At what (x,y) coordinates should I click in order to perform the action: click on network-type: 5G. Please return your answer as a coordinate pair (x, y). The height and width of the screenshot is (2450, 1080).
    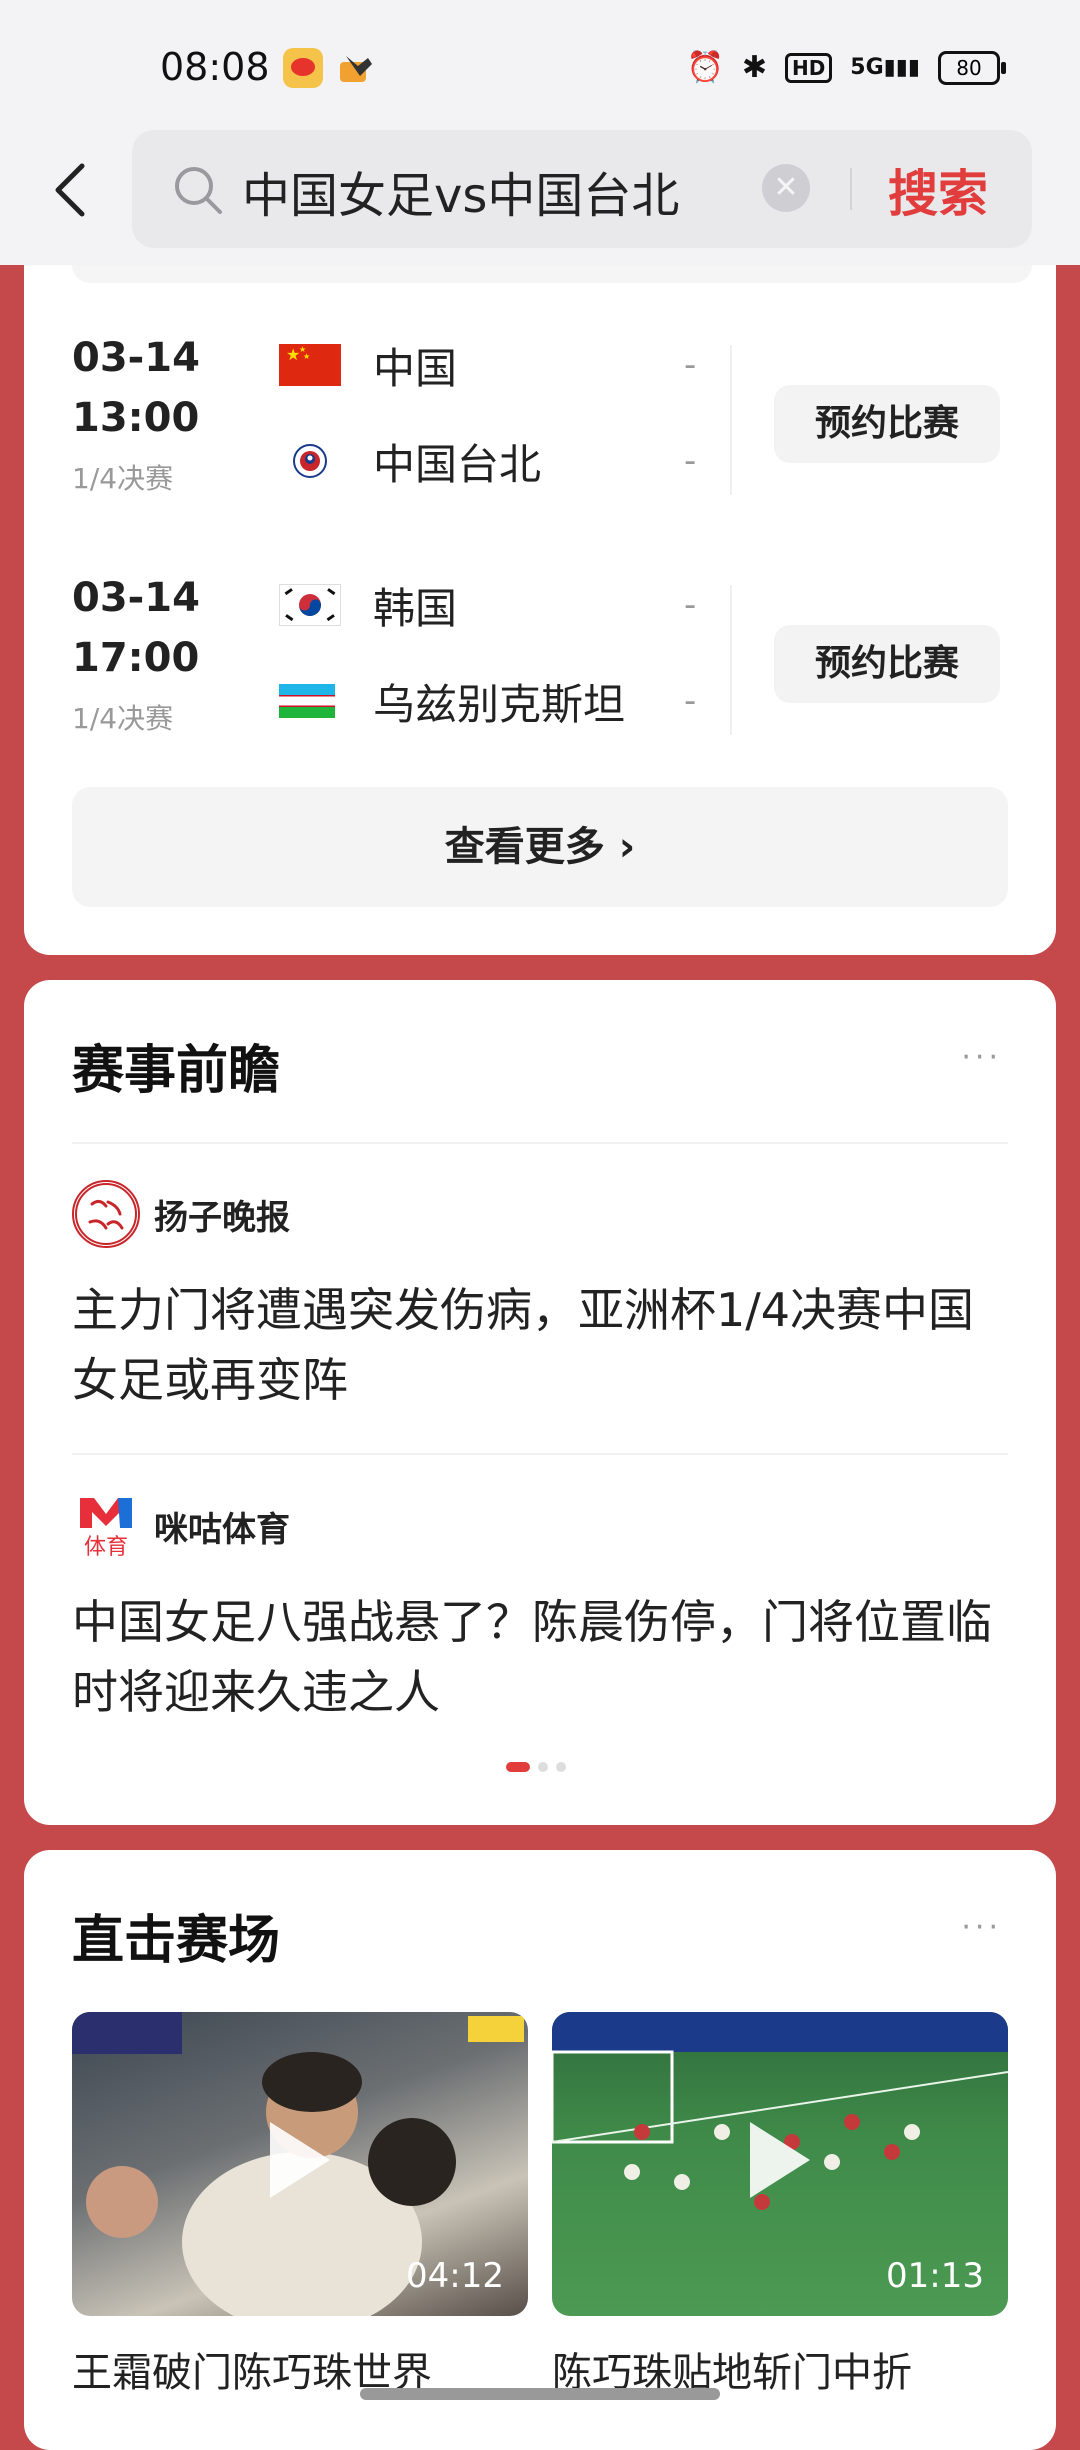
    Looking at the image, I should click on (867, 67).